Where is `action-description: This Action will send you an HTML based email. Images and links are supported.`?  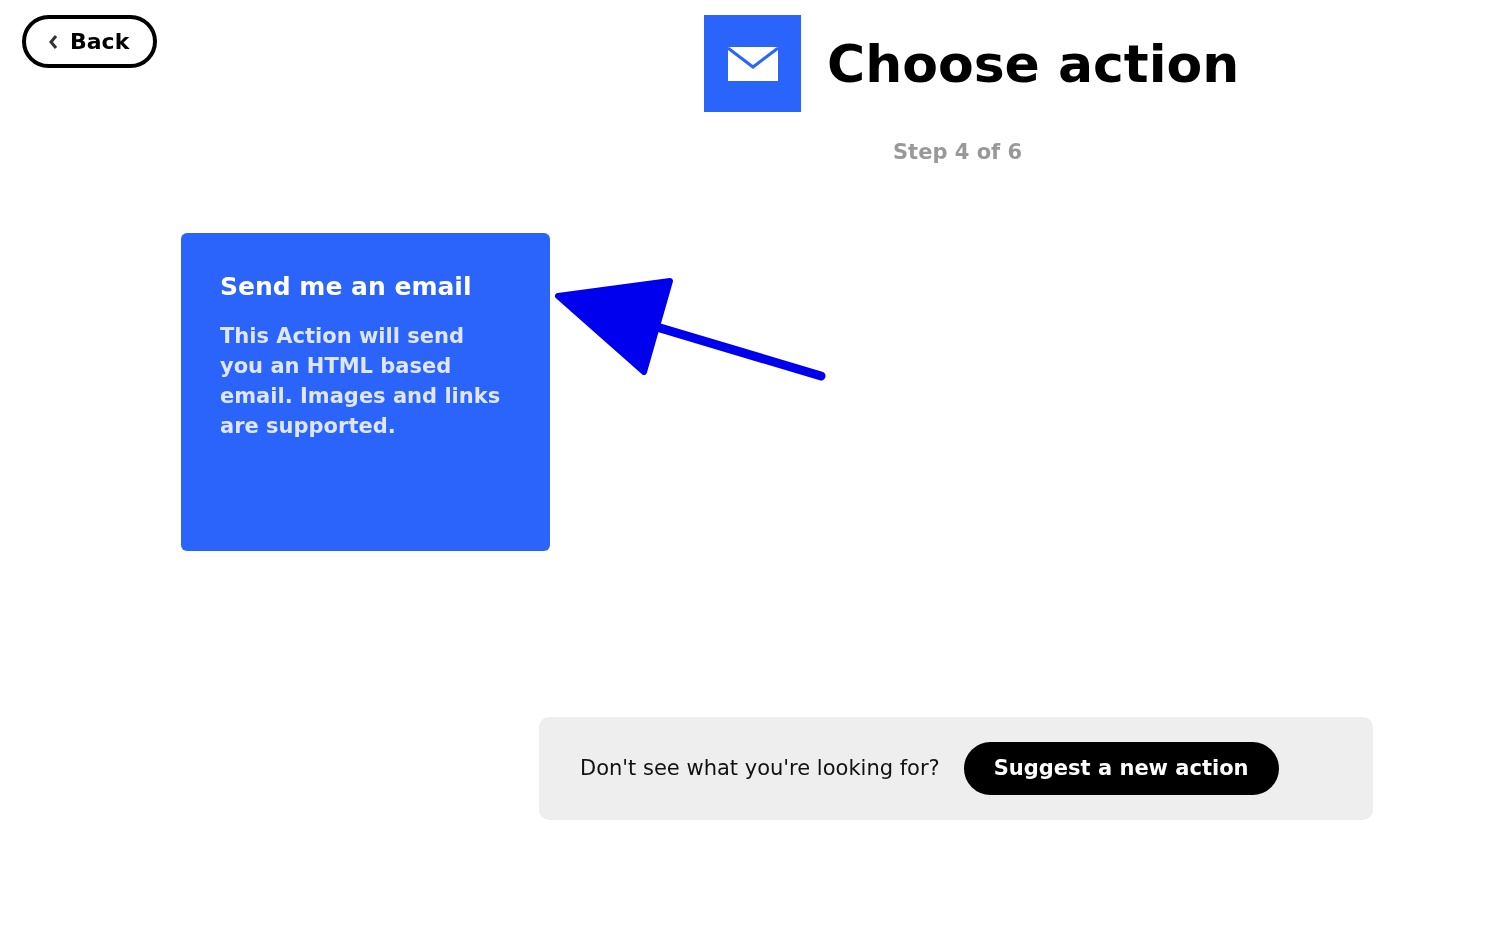
action-description: This Action will send you an HTML based email. Images and links are supported. is located at coordinates (361, 381).